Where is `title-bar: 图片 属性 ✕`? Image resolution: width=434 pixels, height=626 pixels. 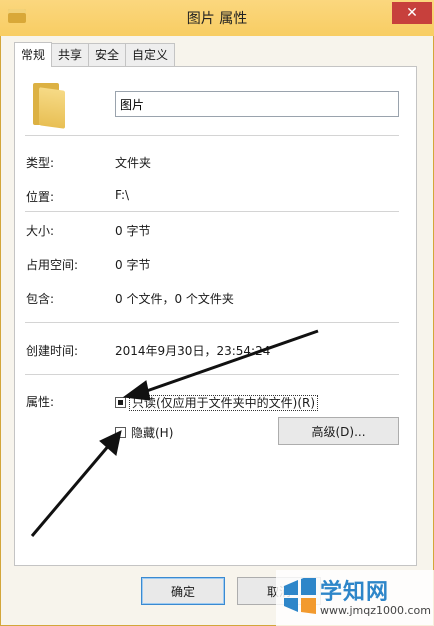 title-bar: 图片 属性 ✕ is located at coordinates (217, 18).